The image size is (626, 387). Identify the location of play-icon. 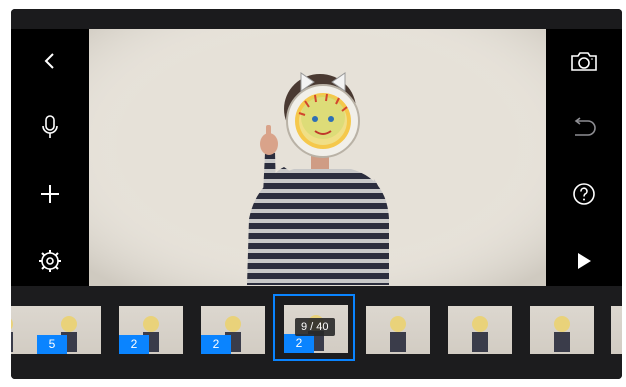
(584, 261).